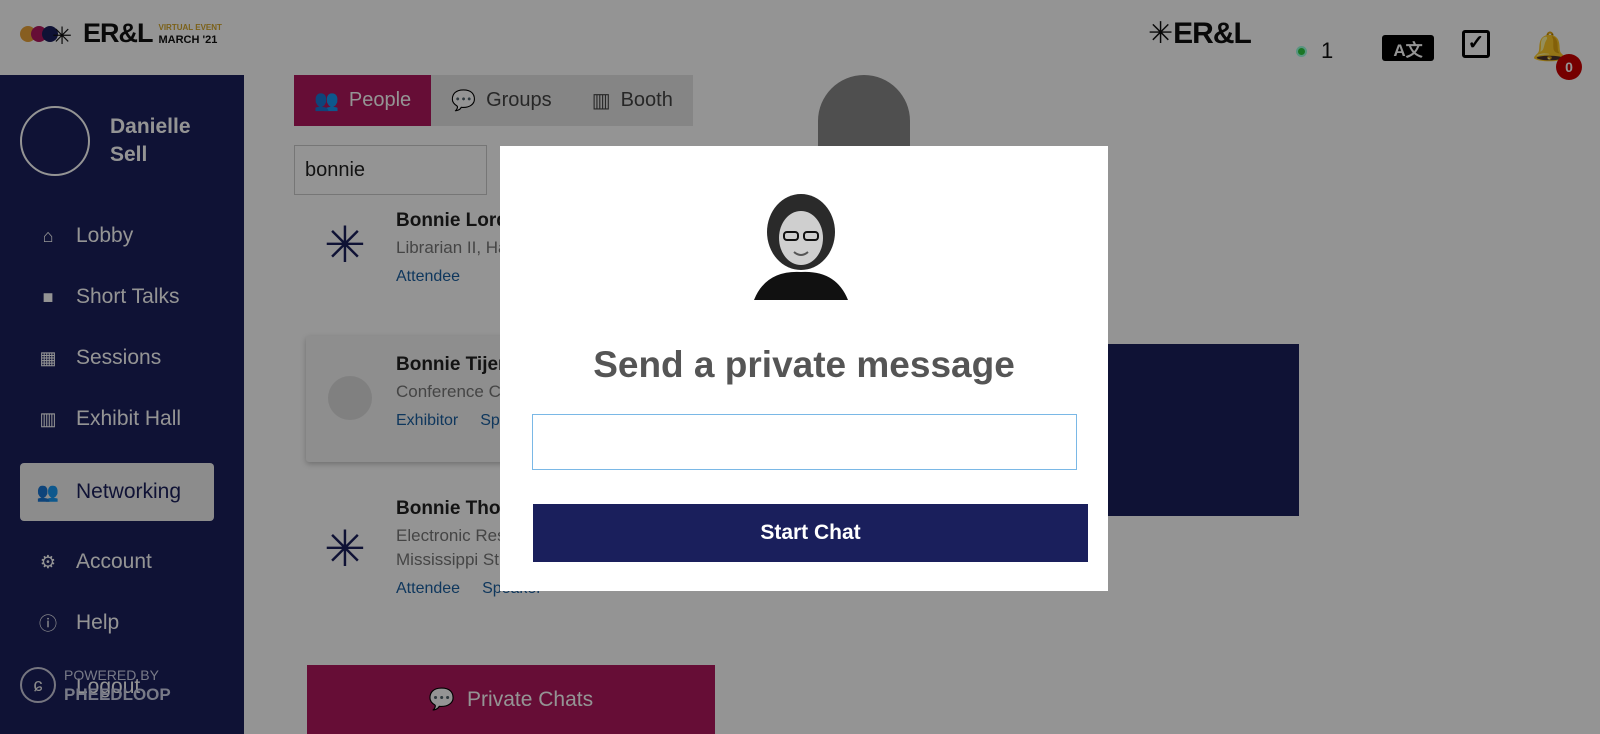 This screenshot has width=1600, height=734. Describe the element at coordinates (810, 533) in the screenshot. I see `start-chat-button: Start Chat` at that location.